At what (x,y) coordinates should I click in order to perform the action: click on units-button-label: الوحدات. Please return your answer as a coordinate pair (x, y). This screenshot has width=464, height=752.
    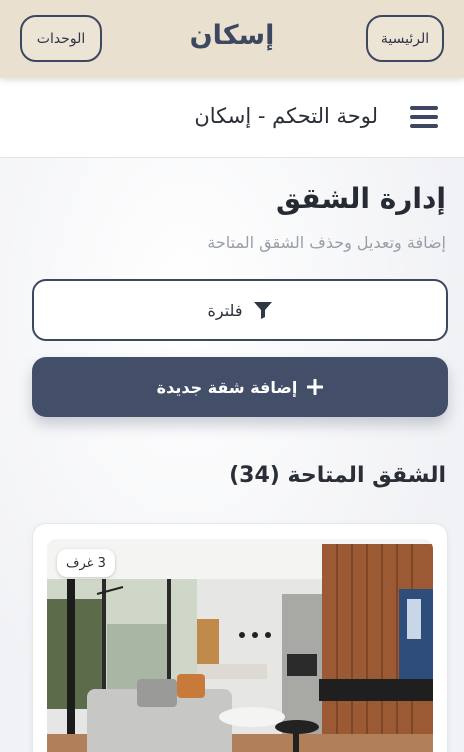
    Looking at the image, I should click on (61, 38).